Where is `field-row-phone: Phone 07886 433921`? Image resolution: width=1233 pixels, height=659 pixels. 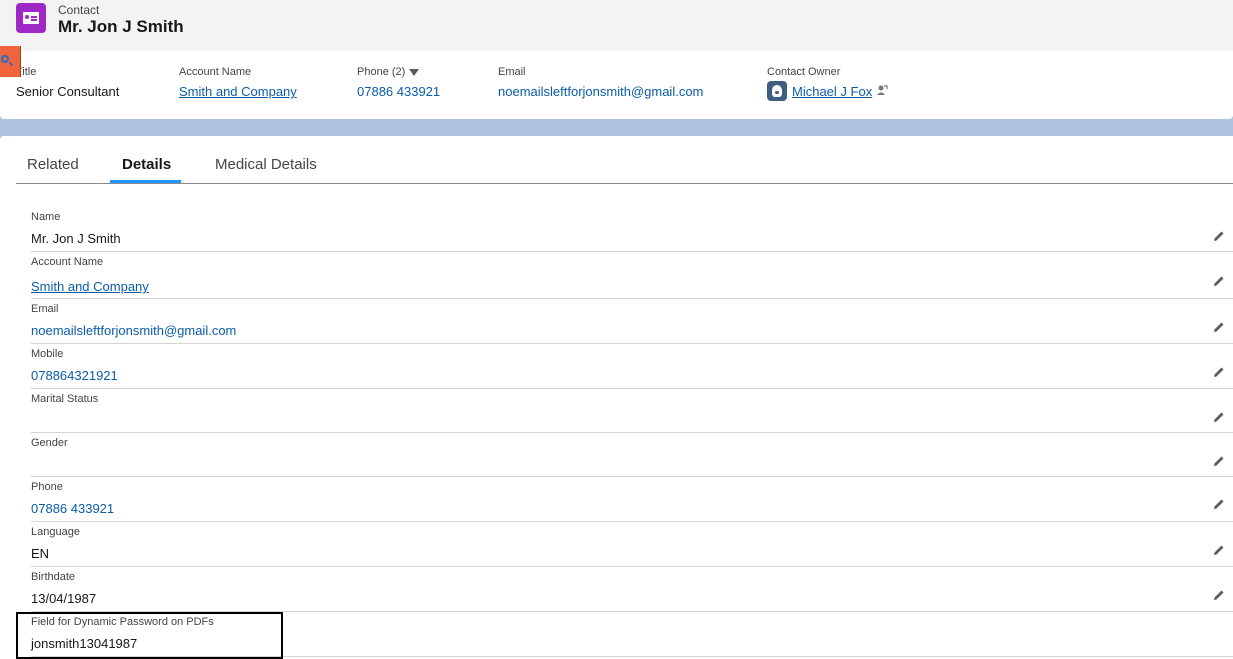
field-row-phone: Phone 07886 433921 is located at coordinates (632, 499).